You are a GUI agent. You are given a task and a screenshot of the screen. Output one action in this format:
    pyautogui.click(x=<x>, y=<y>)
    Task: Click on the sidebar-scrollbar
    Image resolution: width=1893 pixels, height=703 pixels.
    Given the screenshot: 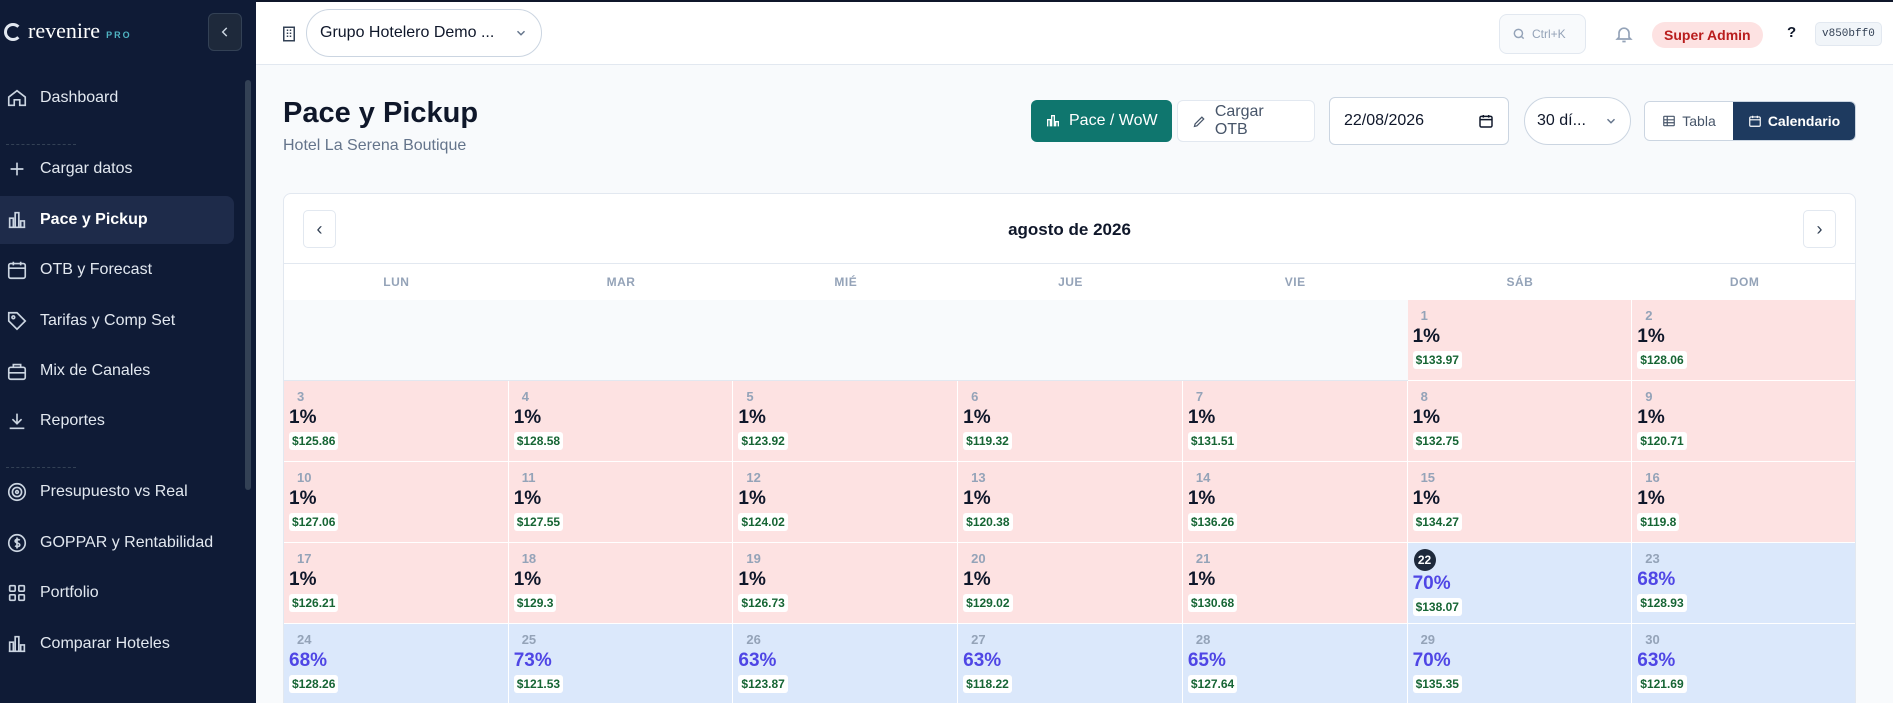 What is the action you would take?
    pyautogui.click(x=248, y=285)
    